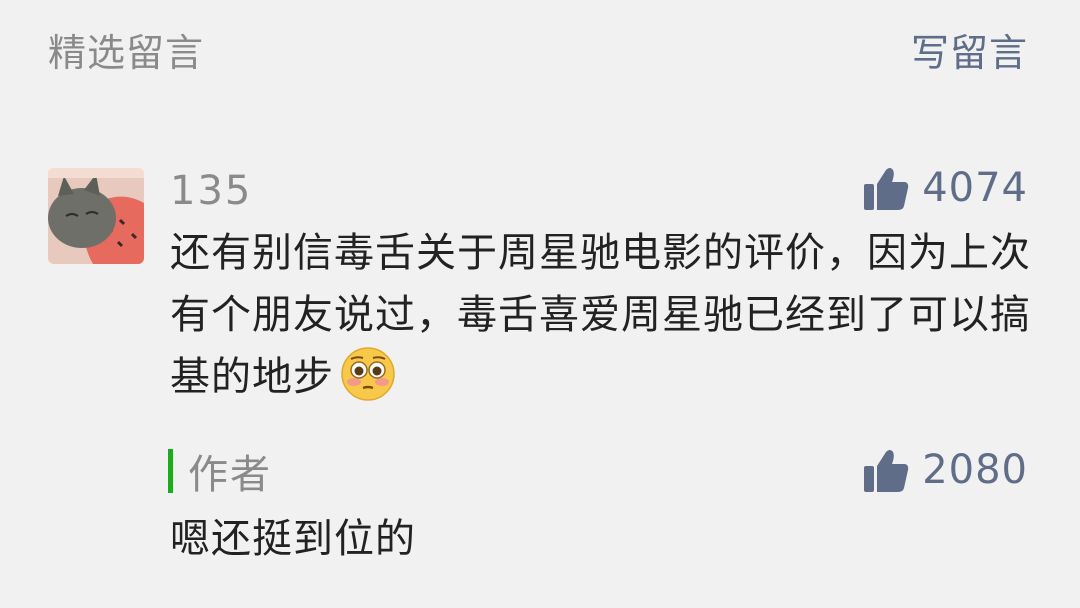 Image resolution: width=1080 pixels, height=608 pixels. Describe the element at coordinates (230, 475) in the screenshot. I see `author-reply-label: 作者` at that location.